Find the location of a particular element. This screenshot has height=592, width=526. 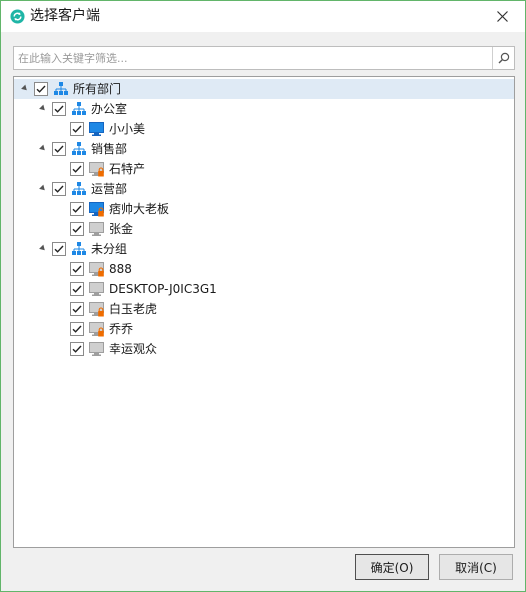

search-input is located at coordinates (251, 58).